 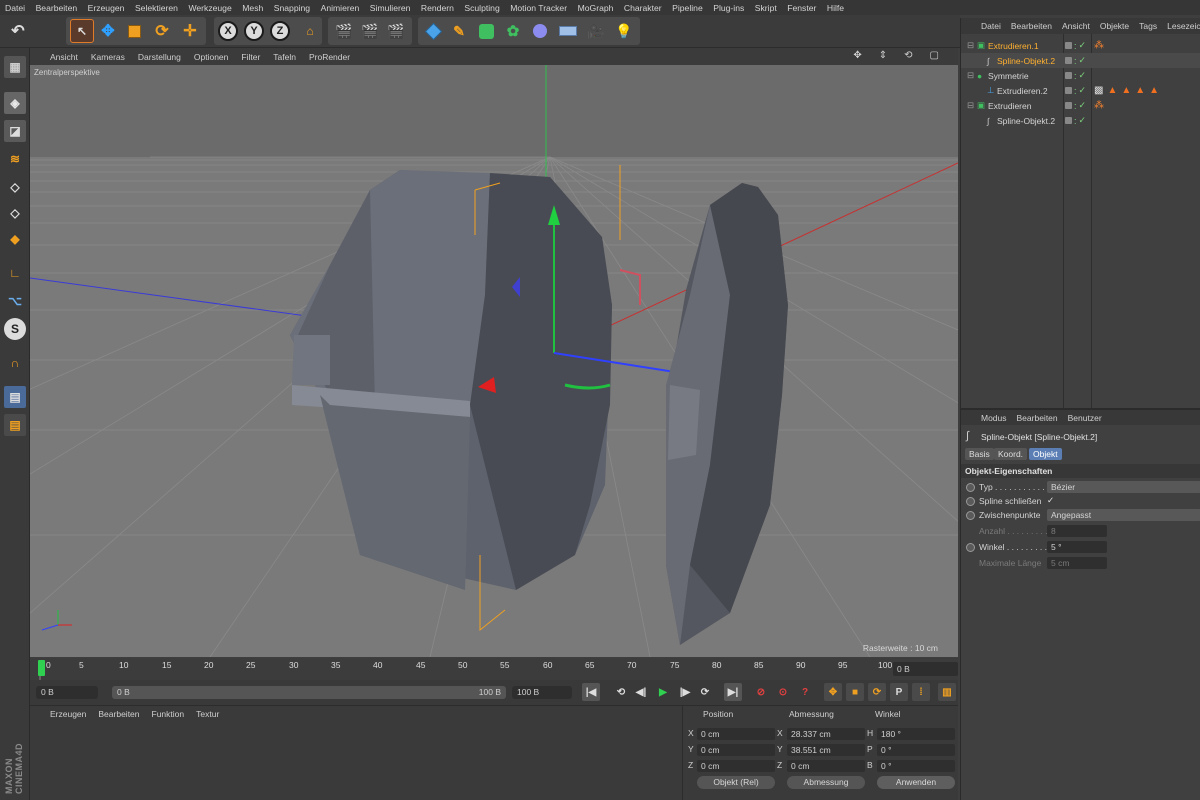 What do you see at coordinates (1045, 454) in the screenshot?
I see `tab-objekt: Objekt` at bounding box center [1045, 454].